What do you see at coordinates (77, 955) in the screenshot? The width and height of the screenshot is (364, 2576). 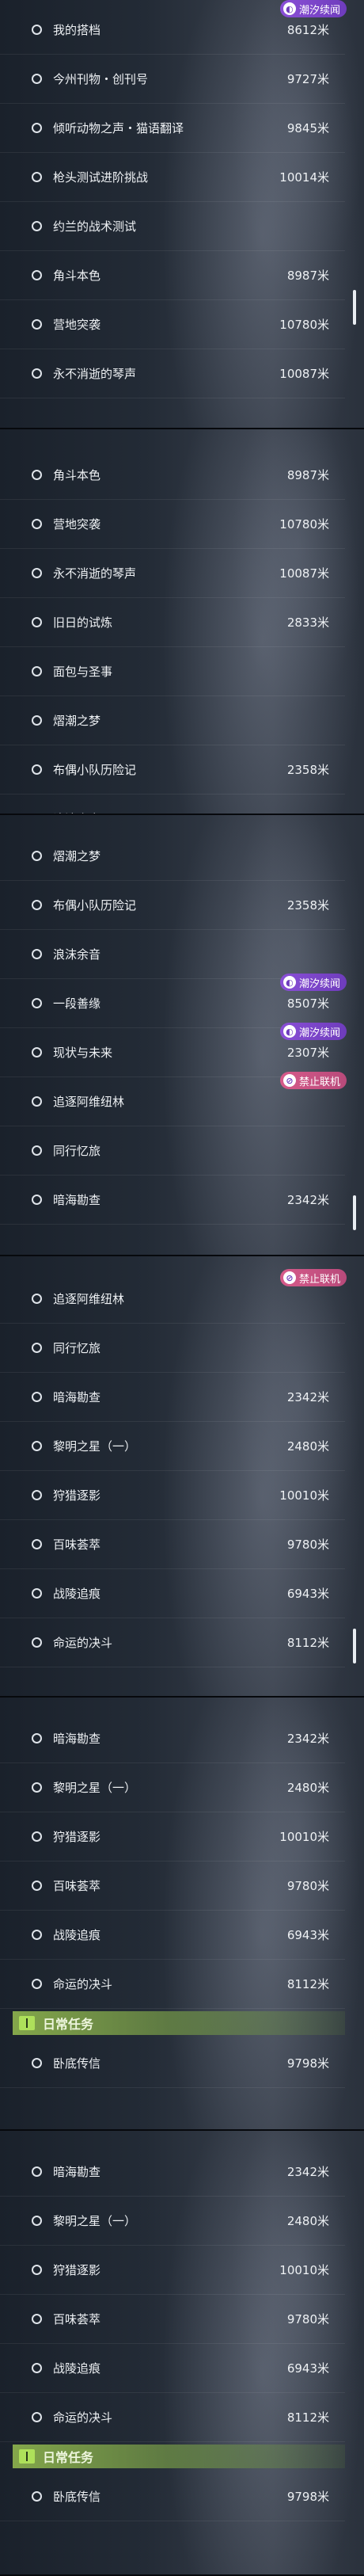 I see `quest-name: 浪沫余音` at bounding box center [77, 955].